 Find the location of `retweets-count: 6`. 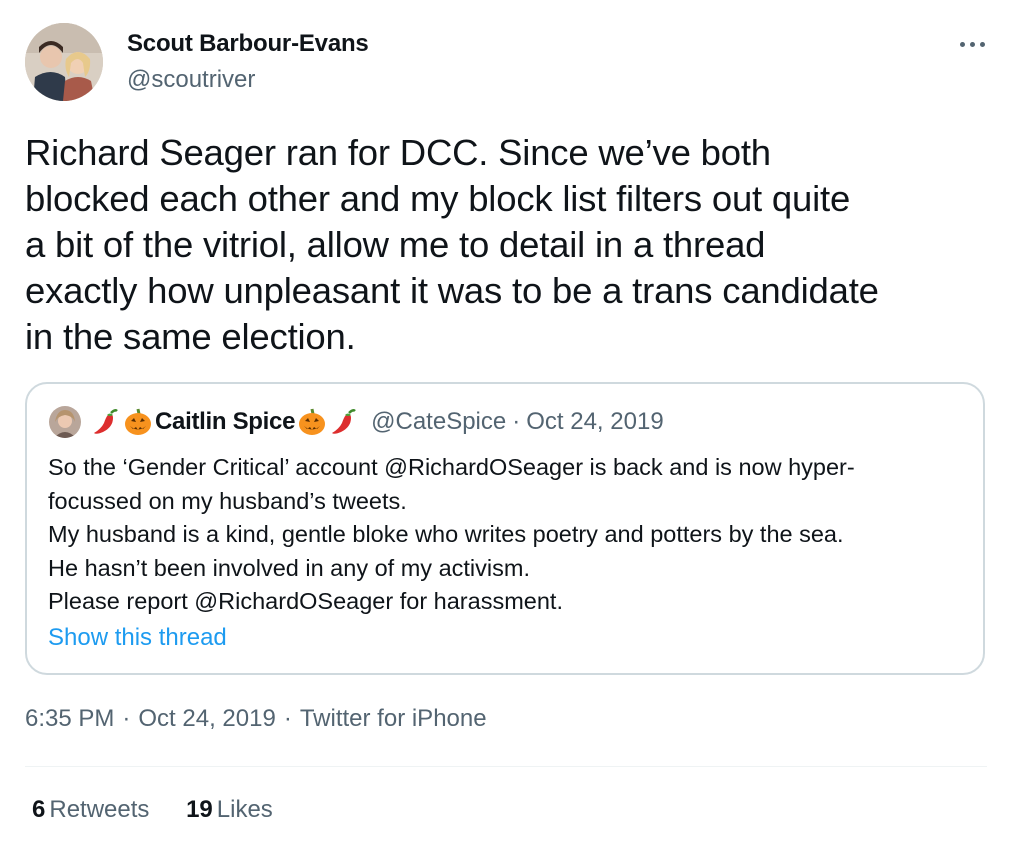

retweets-count: 6 is located at coordinates (39, 809).